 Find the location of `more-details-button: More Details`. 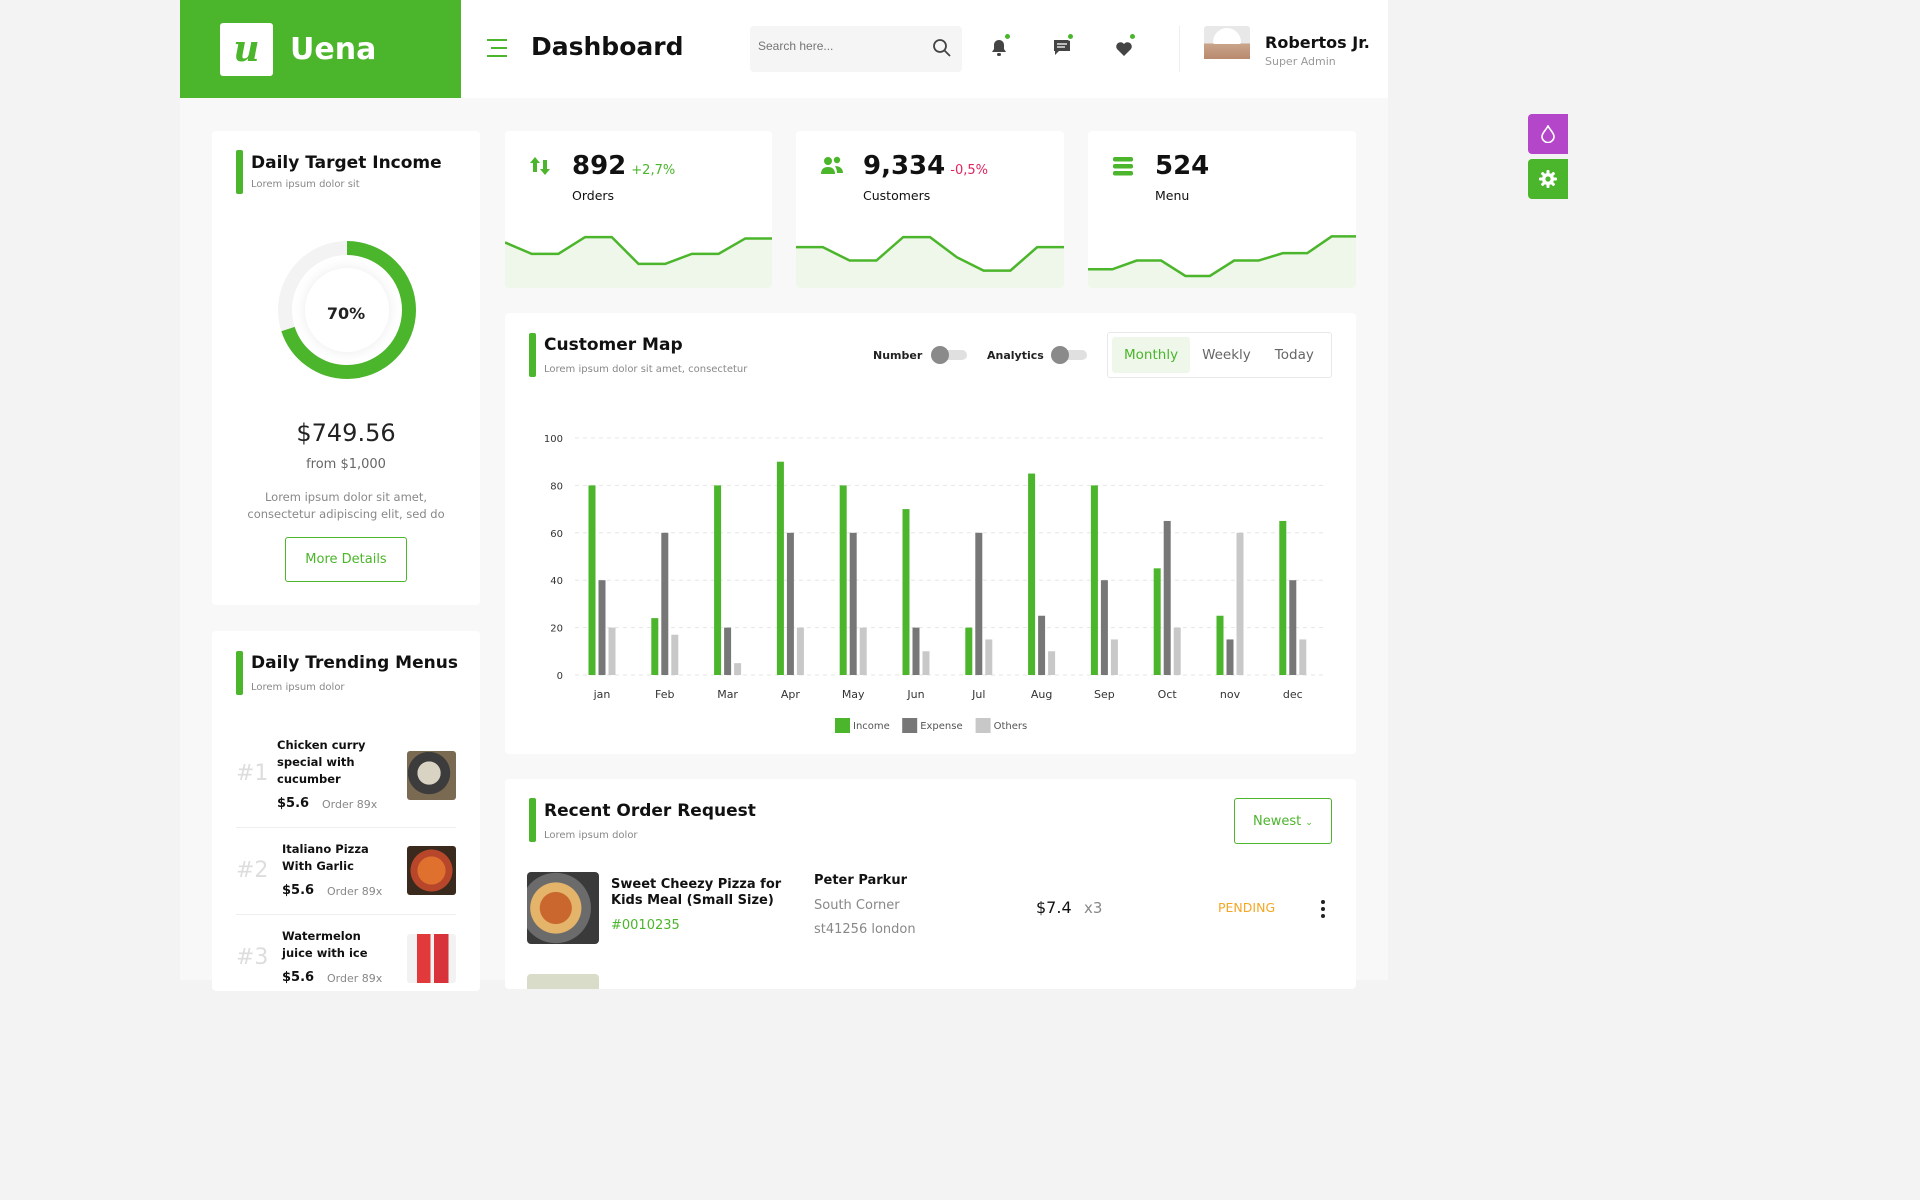

more-details-button: More Details is located at coordinates (346, 559).